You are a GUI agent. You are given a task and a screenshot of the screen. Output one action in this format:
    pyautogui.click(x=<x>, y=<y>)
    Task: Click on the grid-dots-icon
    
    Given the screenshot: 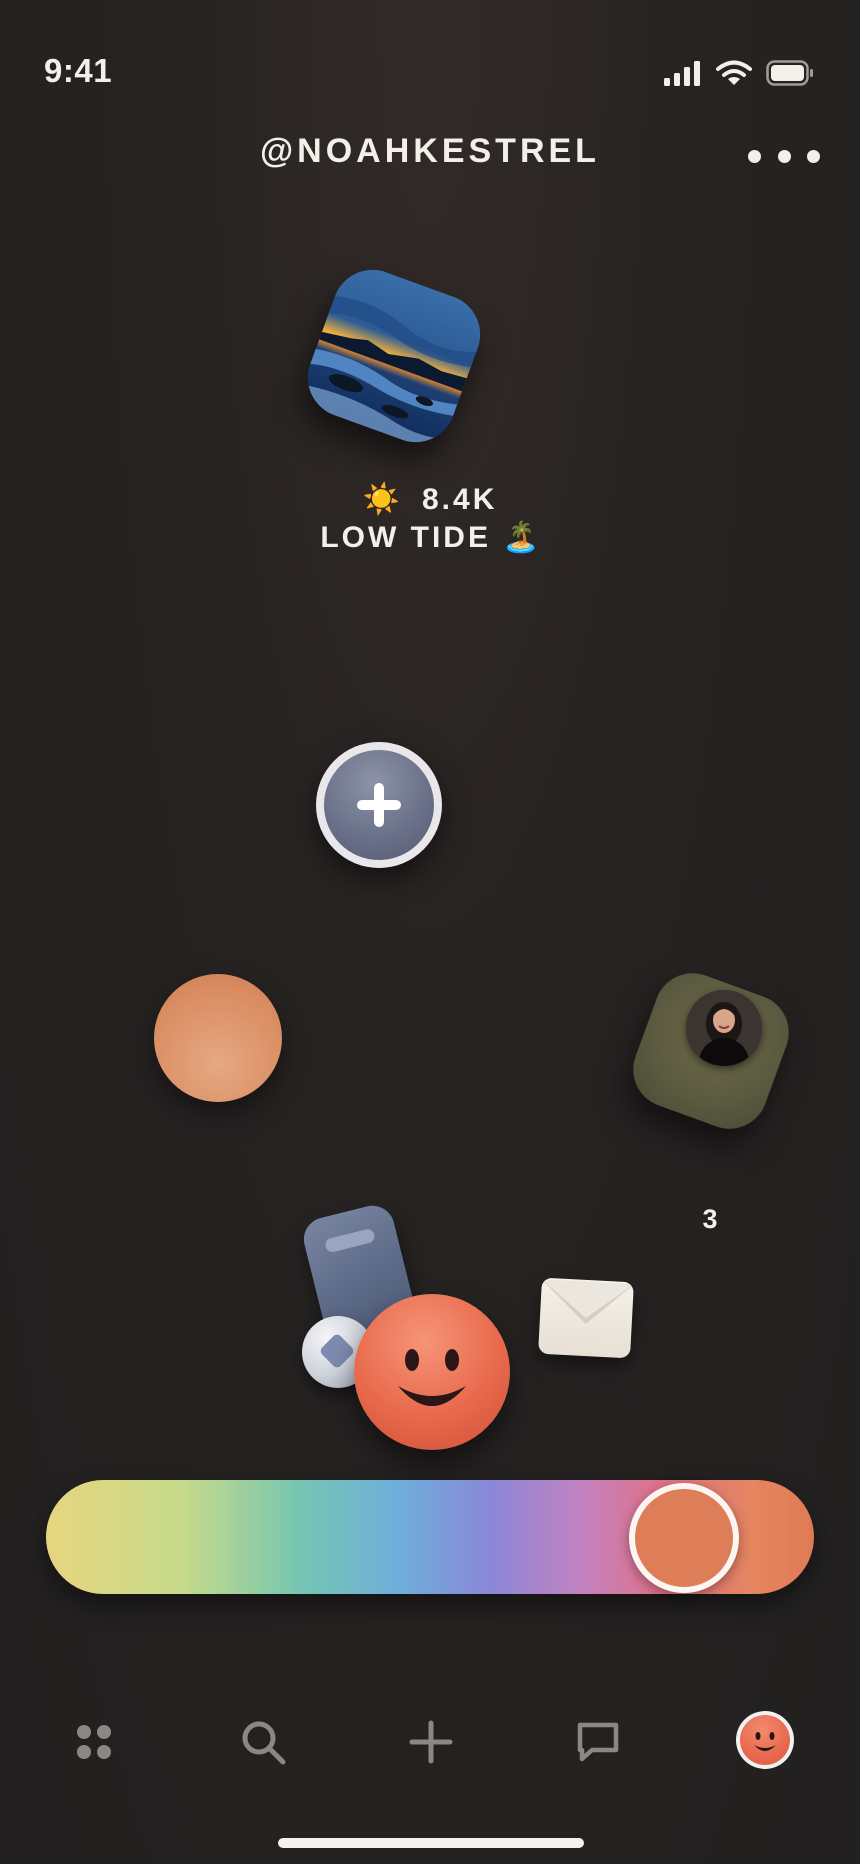 What is the action you would take?
    pyautogui.click(x=94, y=1742)
    